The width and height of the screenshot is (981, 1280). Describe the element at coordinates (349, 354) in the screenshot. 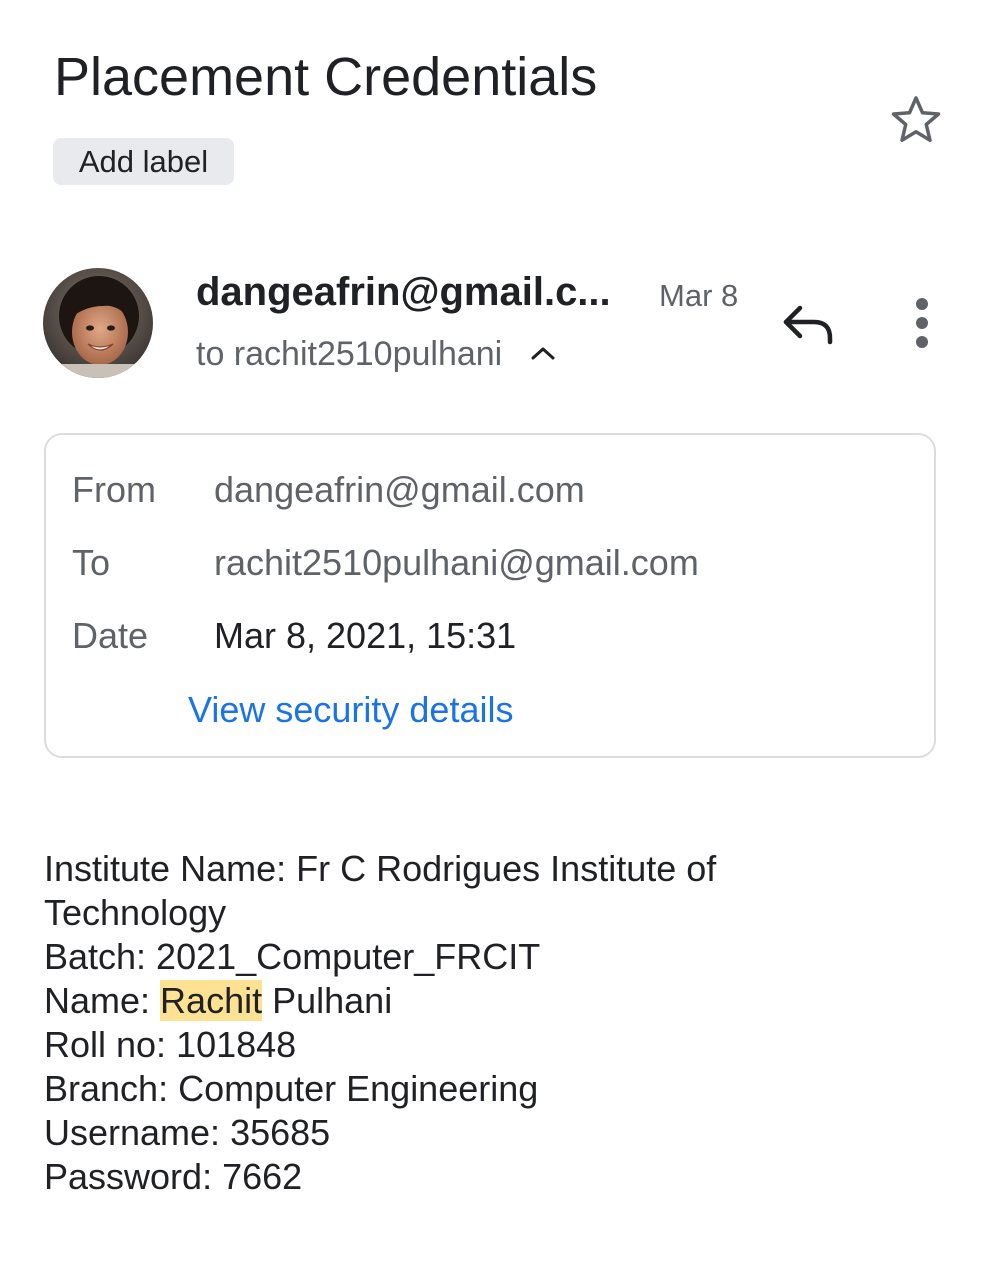

I see `recipient-text: to rachit2510pulhani` at that location.